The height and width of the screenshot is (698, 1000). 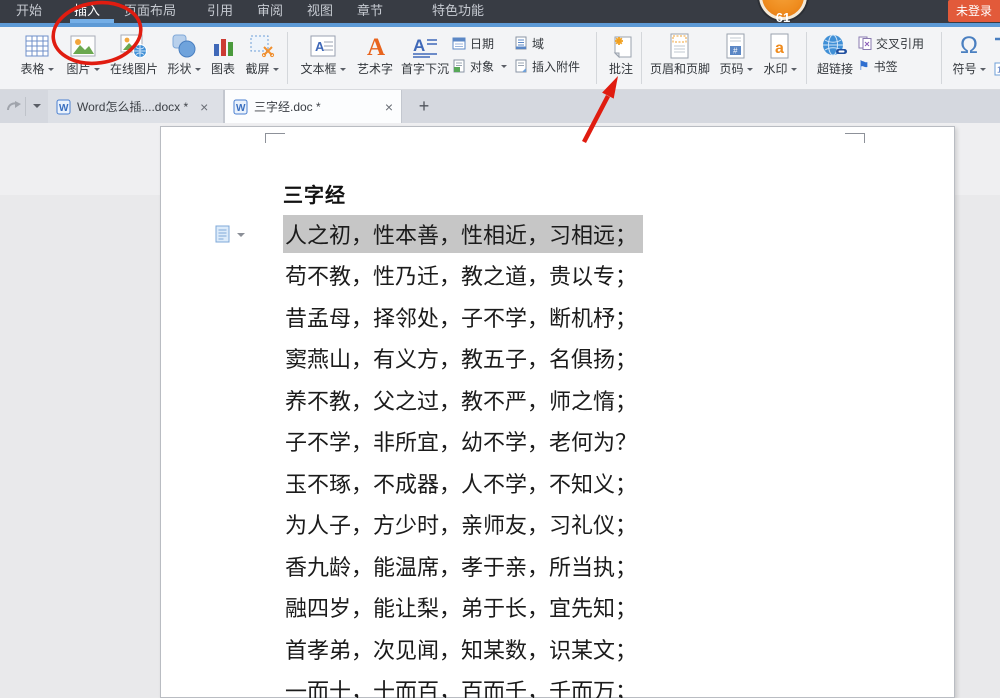 What do you see at coordinates (521, 43) in the screenshot?
I see `field-icon` at bounding box center [521, 43].